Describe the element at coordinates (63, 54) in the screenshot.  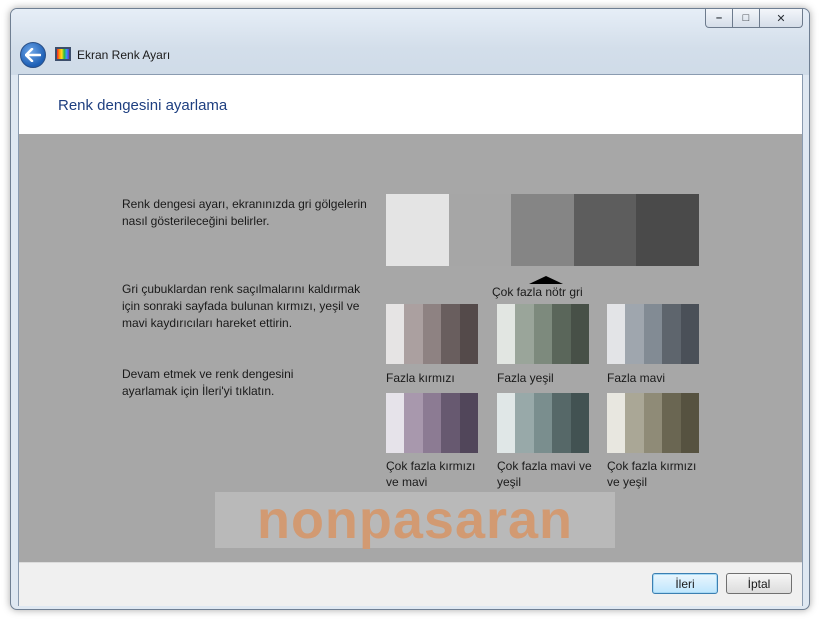
I see `display-color-icon` at that location.